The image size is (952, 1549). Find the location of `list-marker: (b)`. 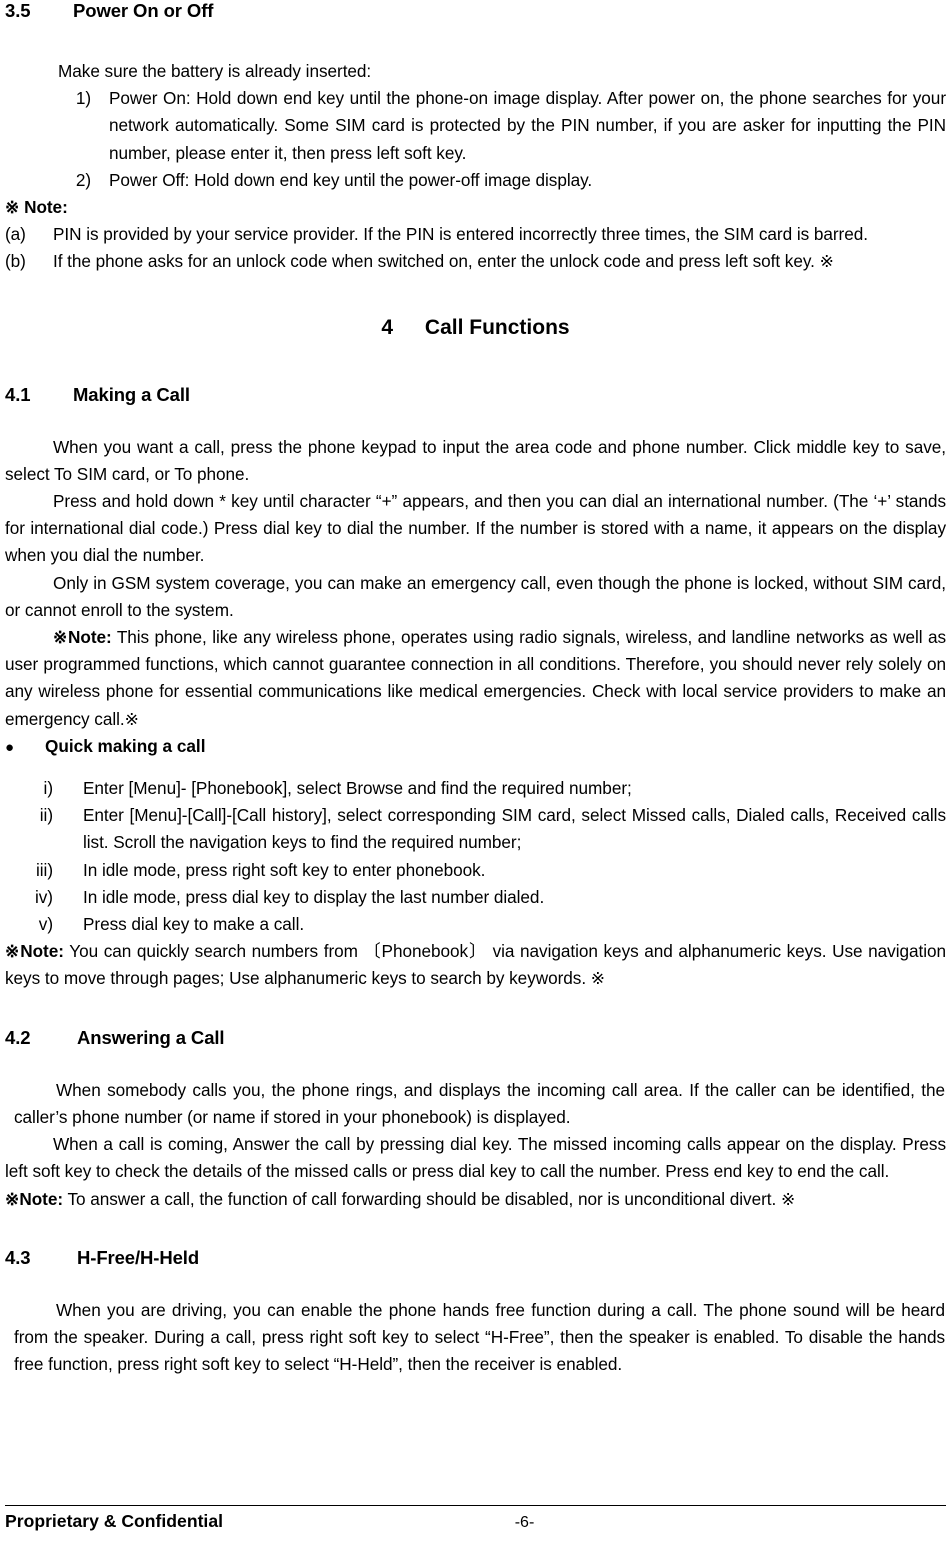

list-marker: (b) is located at coordinates (15, 261).